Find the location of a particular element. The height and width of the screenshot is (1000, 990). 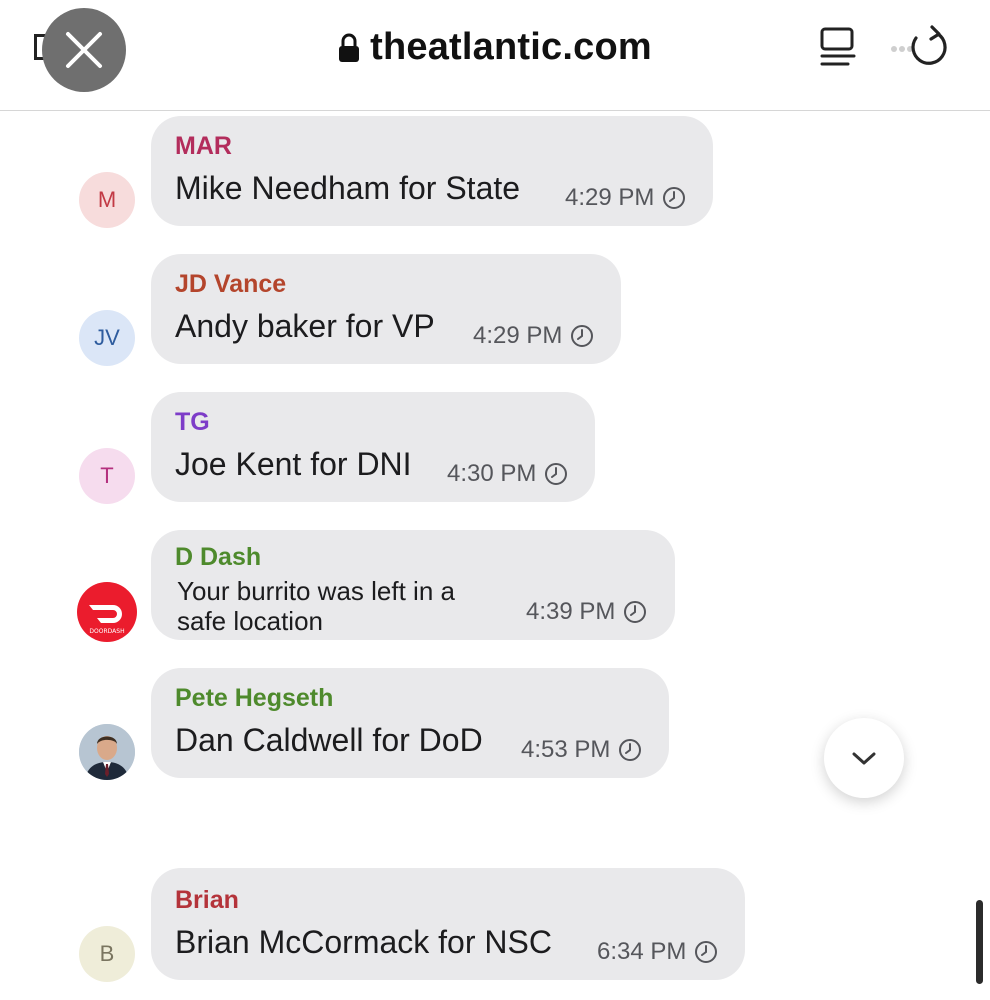

avatar: T is located at coordinates (107, 476).